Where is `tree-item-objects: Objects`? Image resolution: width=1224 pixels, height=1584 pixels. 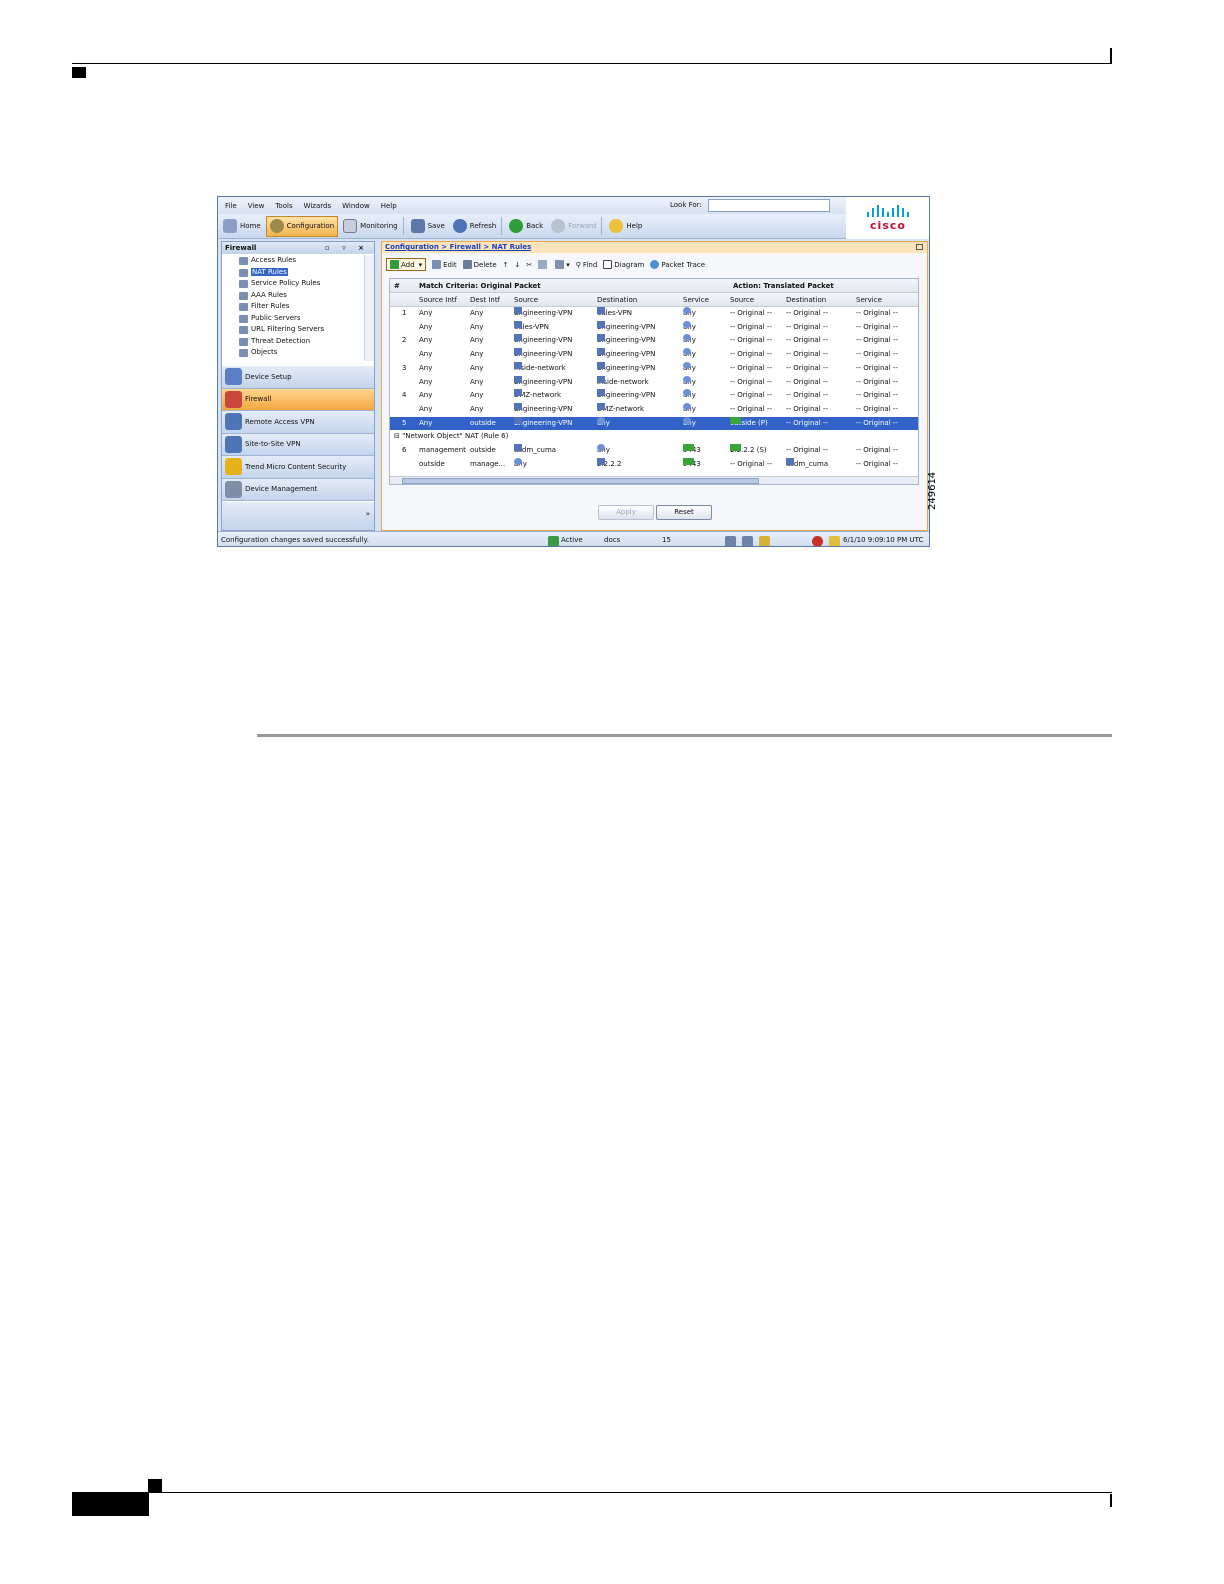 tree-item-objects: Objects is located at coordinates (293, 353).